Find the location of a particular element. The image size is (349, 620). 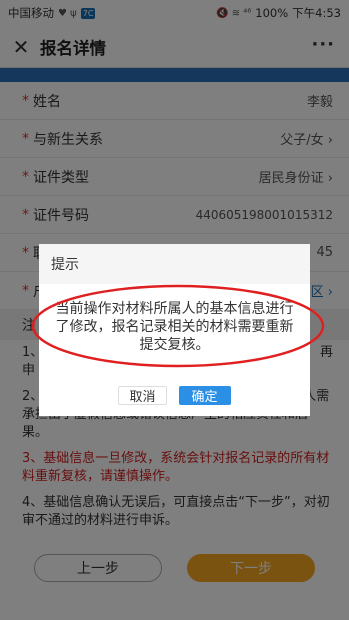

dialog-title: 提示 is located at coordinates (174, 264).